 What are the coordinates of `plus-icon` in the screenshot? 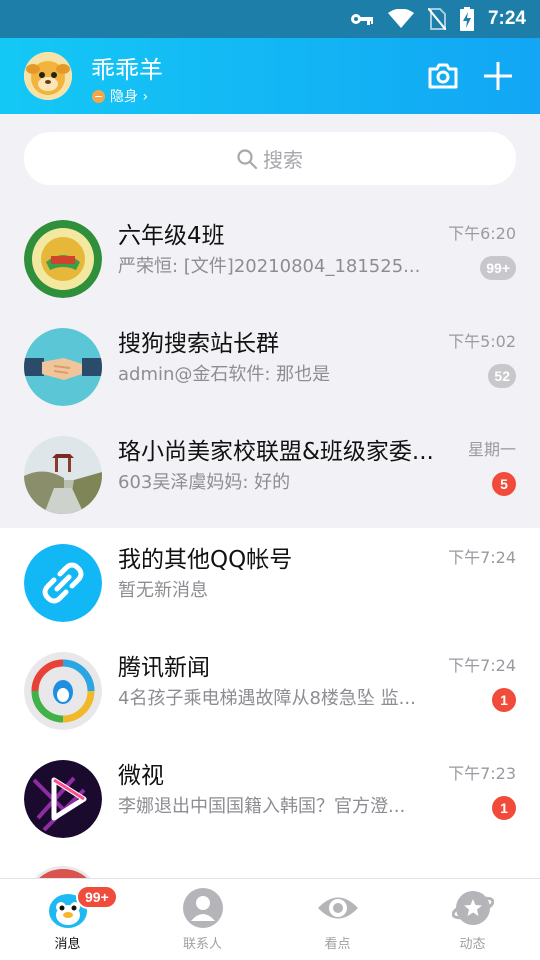 It's located at (498, 76).